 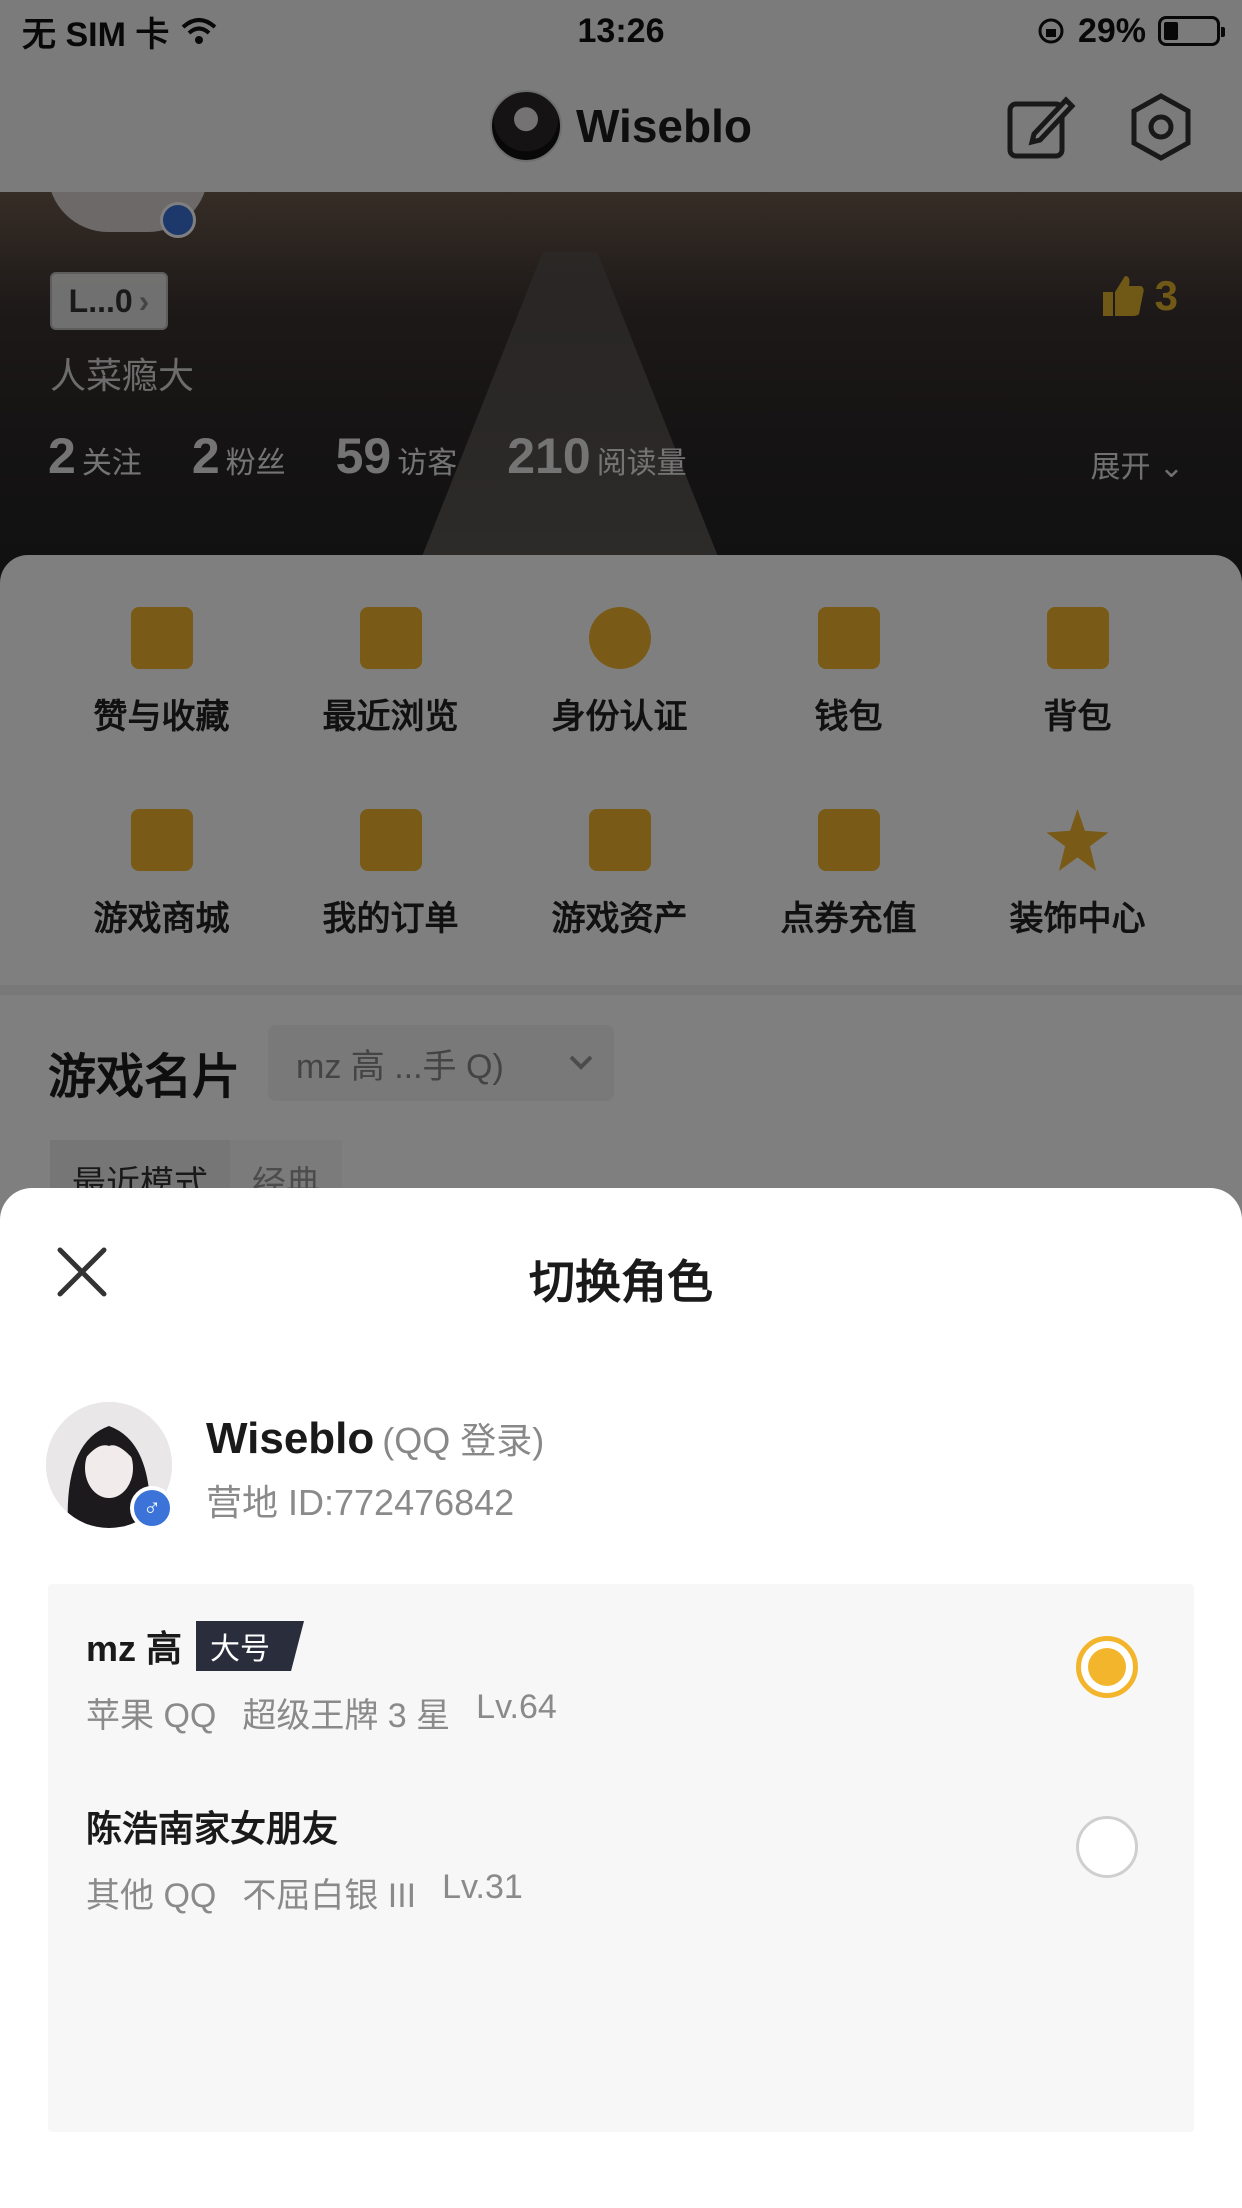 What do you see at coordinates (463, 1440) in the screenshot?
I see `login-type: (QQ 登录)` at bounding box center [463, 1440].